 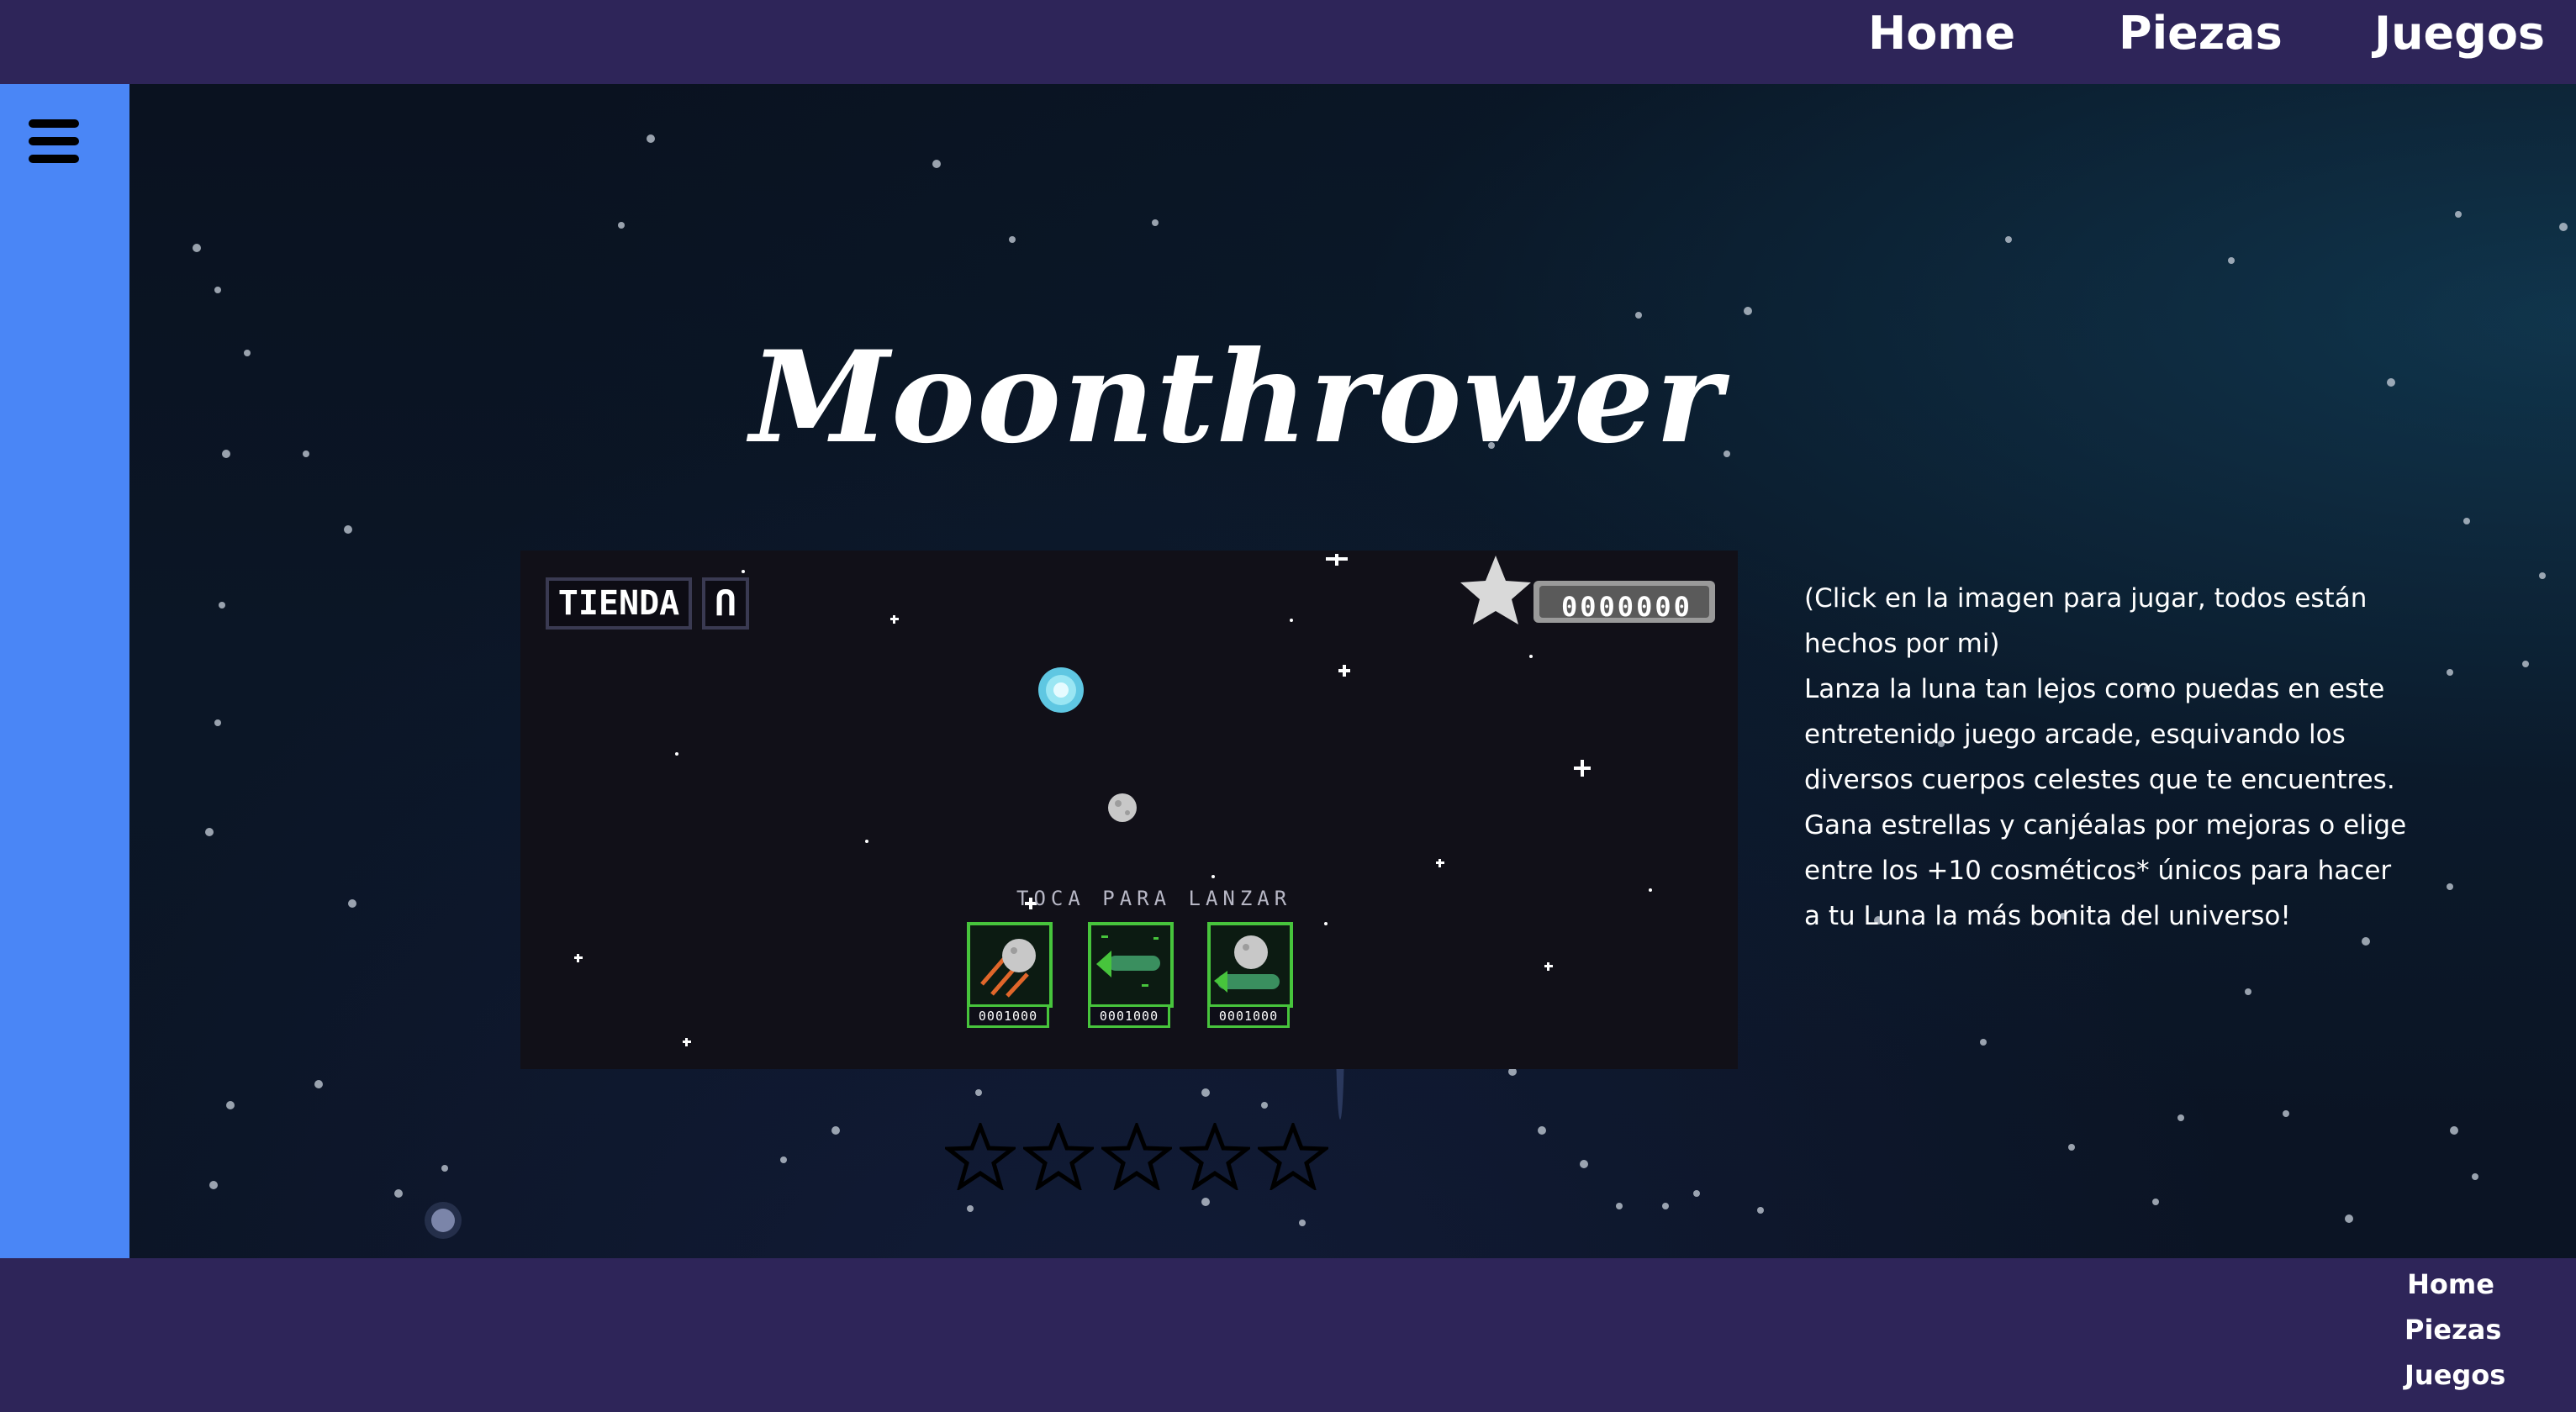 What do you see at coordinates (1941, 33) in the screenshot?
I see `nav-home-link: Home` at bounding box center [1941, 33].